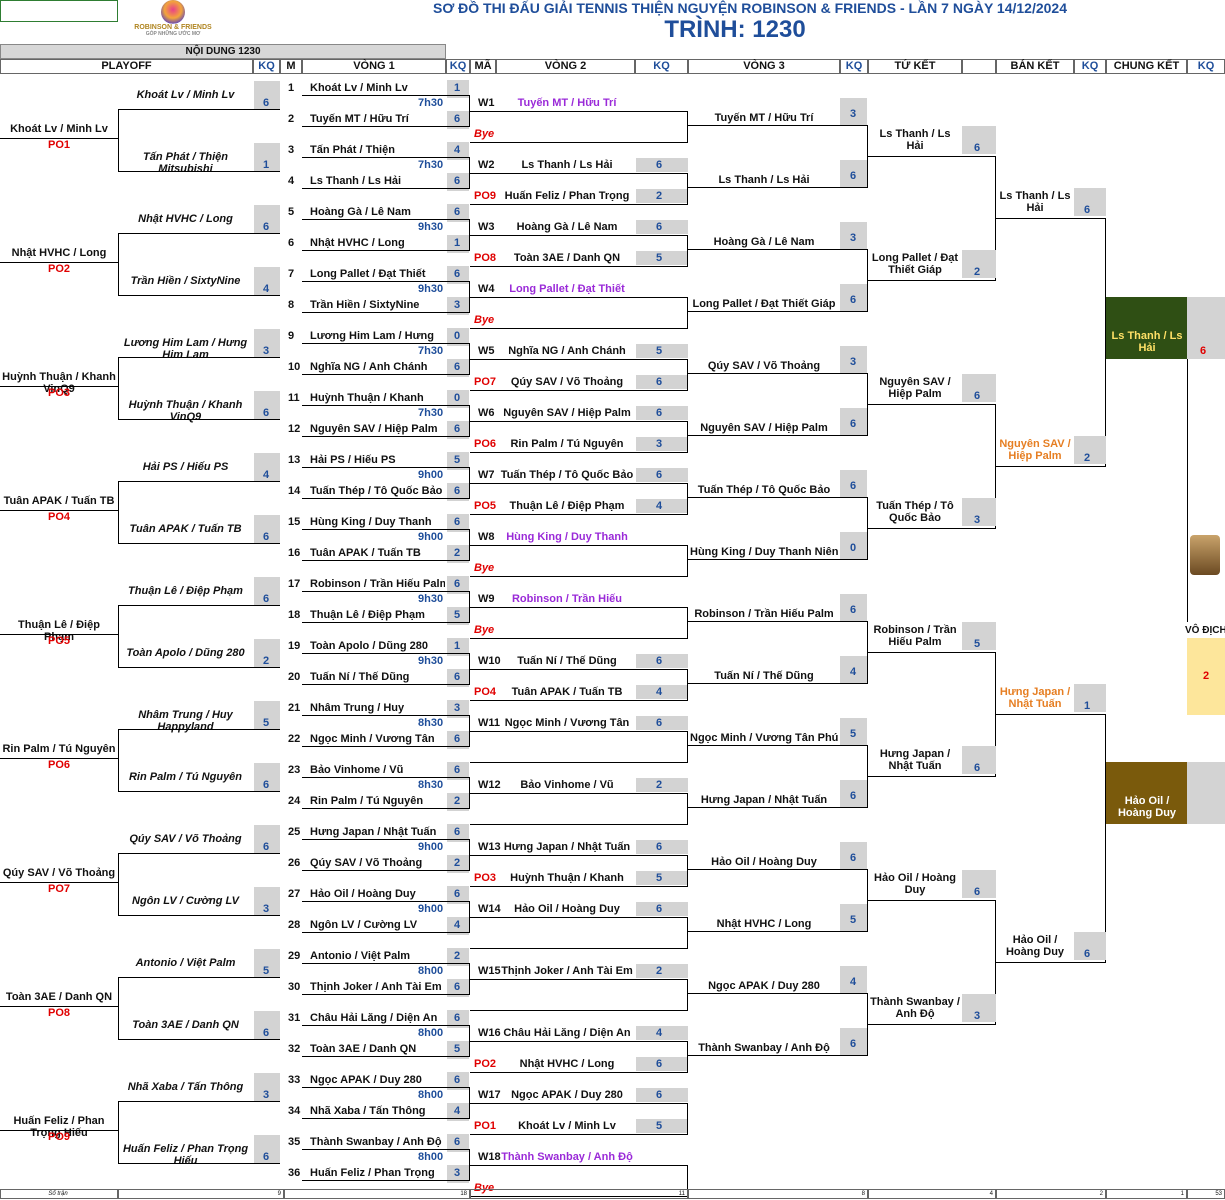  I want to click on header-kq-round2: KQ, so click(661, 66).